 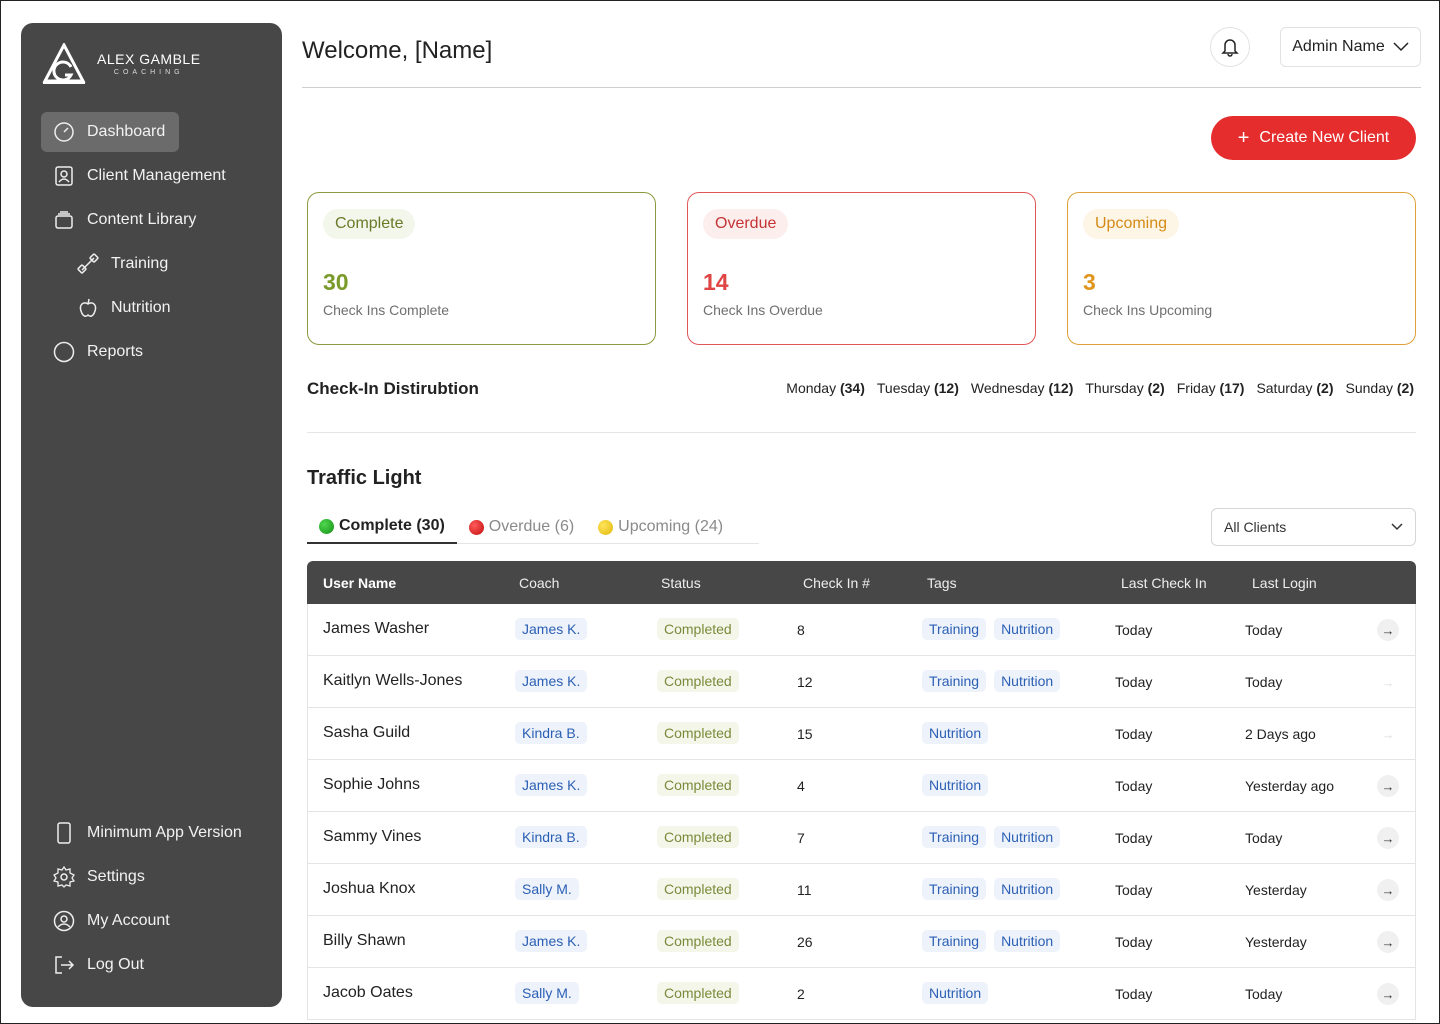 I want to click on section-divider, so click(x=861, y=432).